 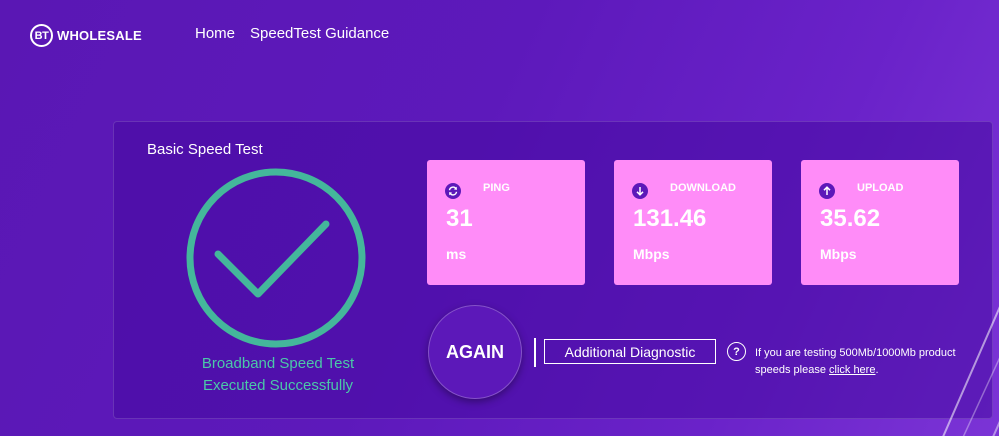 I want to click on download-unit: Mbps, so click(x=651, y=254).